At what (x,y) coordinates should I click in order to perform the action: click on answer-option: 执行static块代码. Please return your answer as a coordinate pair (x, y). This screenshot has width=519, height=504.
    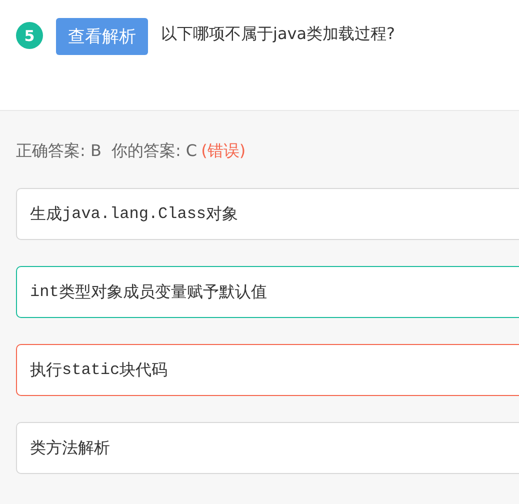
    Looking at the image, I should click on (267, 370).